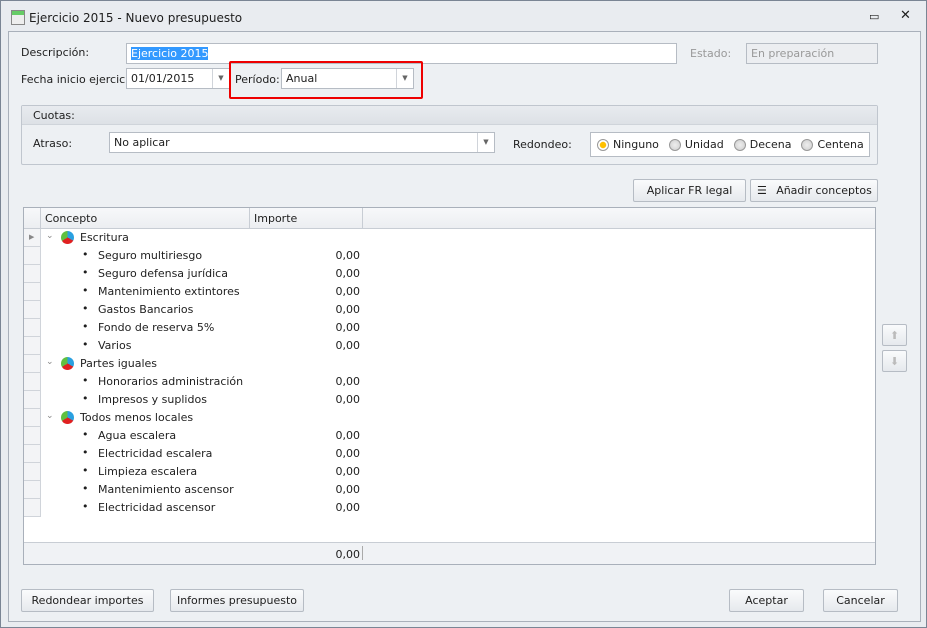  I want to click on aceptar-button: Aceptar, so click(766, 600).